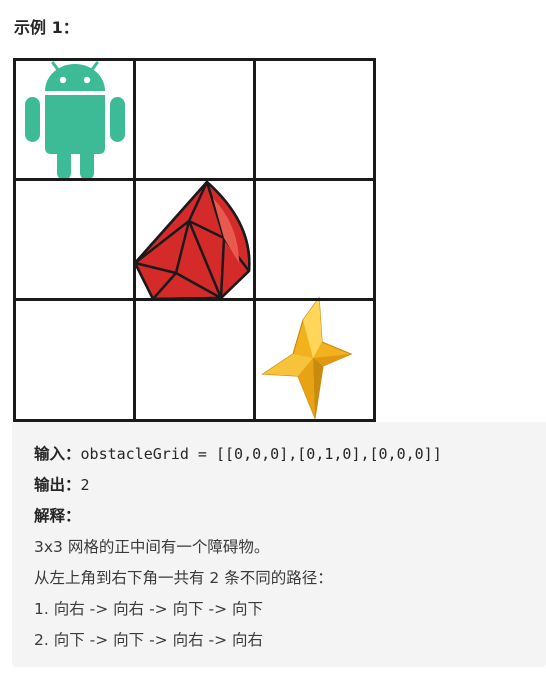 The image size is (546, 684). I want to click on output-value: 2, so click(85, 485).